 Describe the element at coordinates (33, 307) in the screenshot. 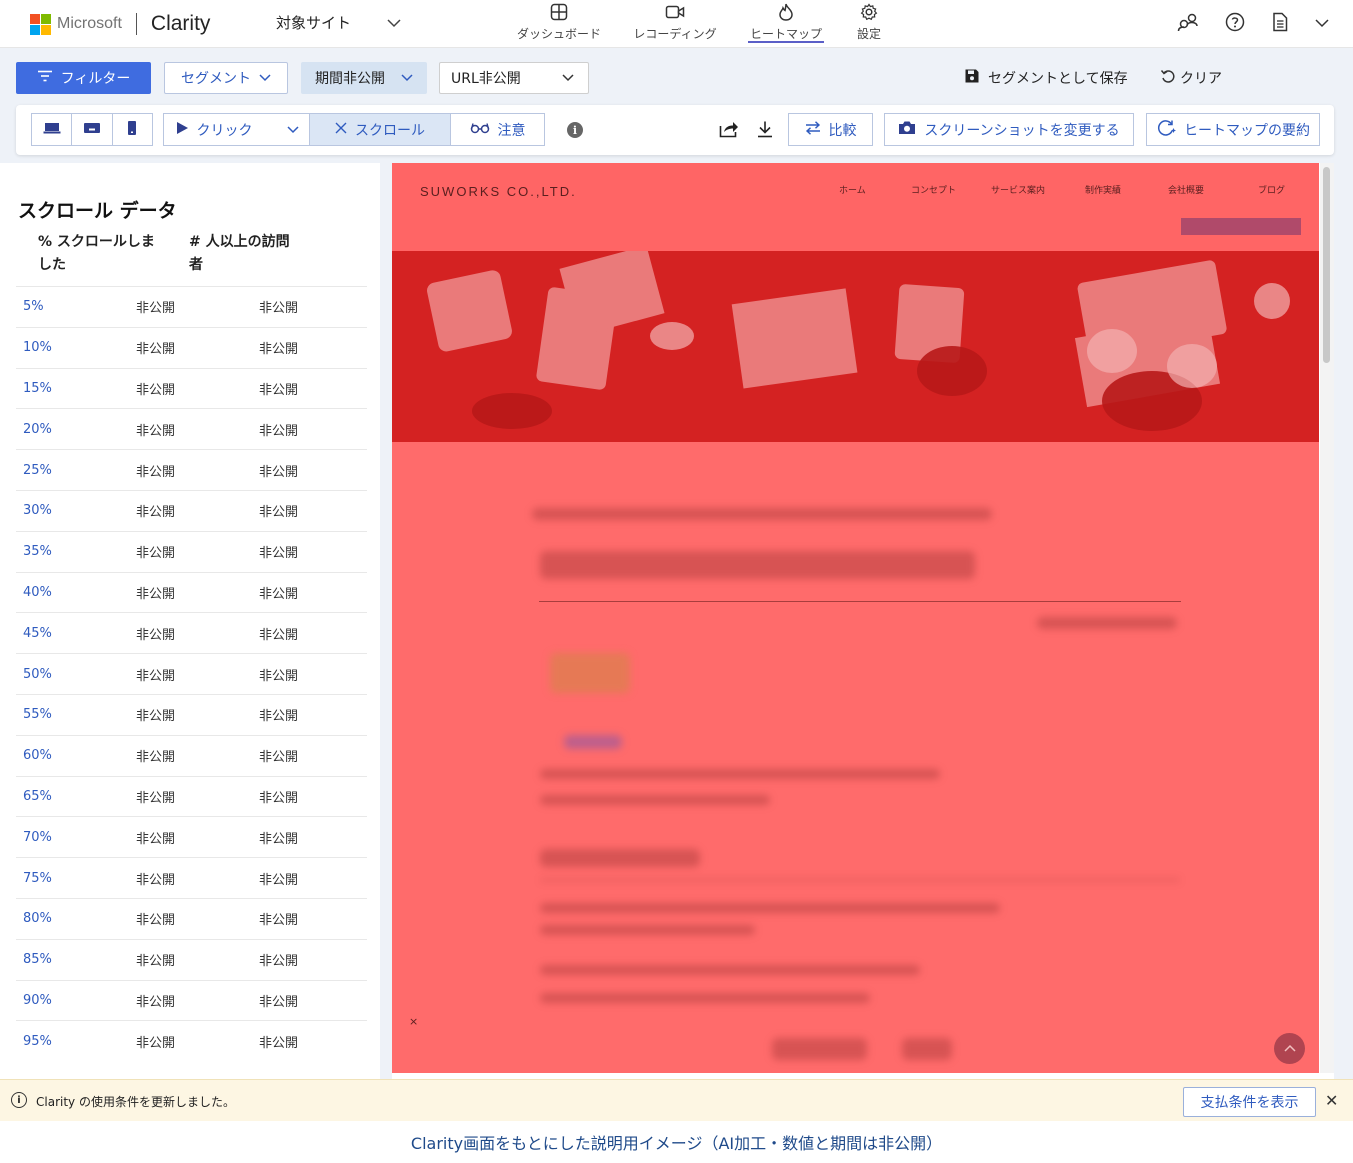

I see `scroll-percent: 5%` at that location.